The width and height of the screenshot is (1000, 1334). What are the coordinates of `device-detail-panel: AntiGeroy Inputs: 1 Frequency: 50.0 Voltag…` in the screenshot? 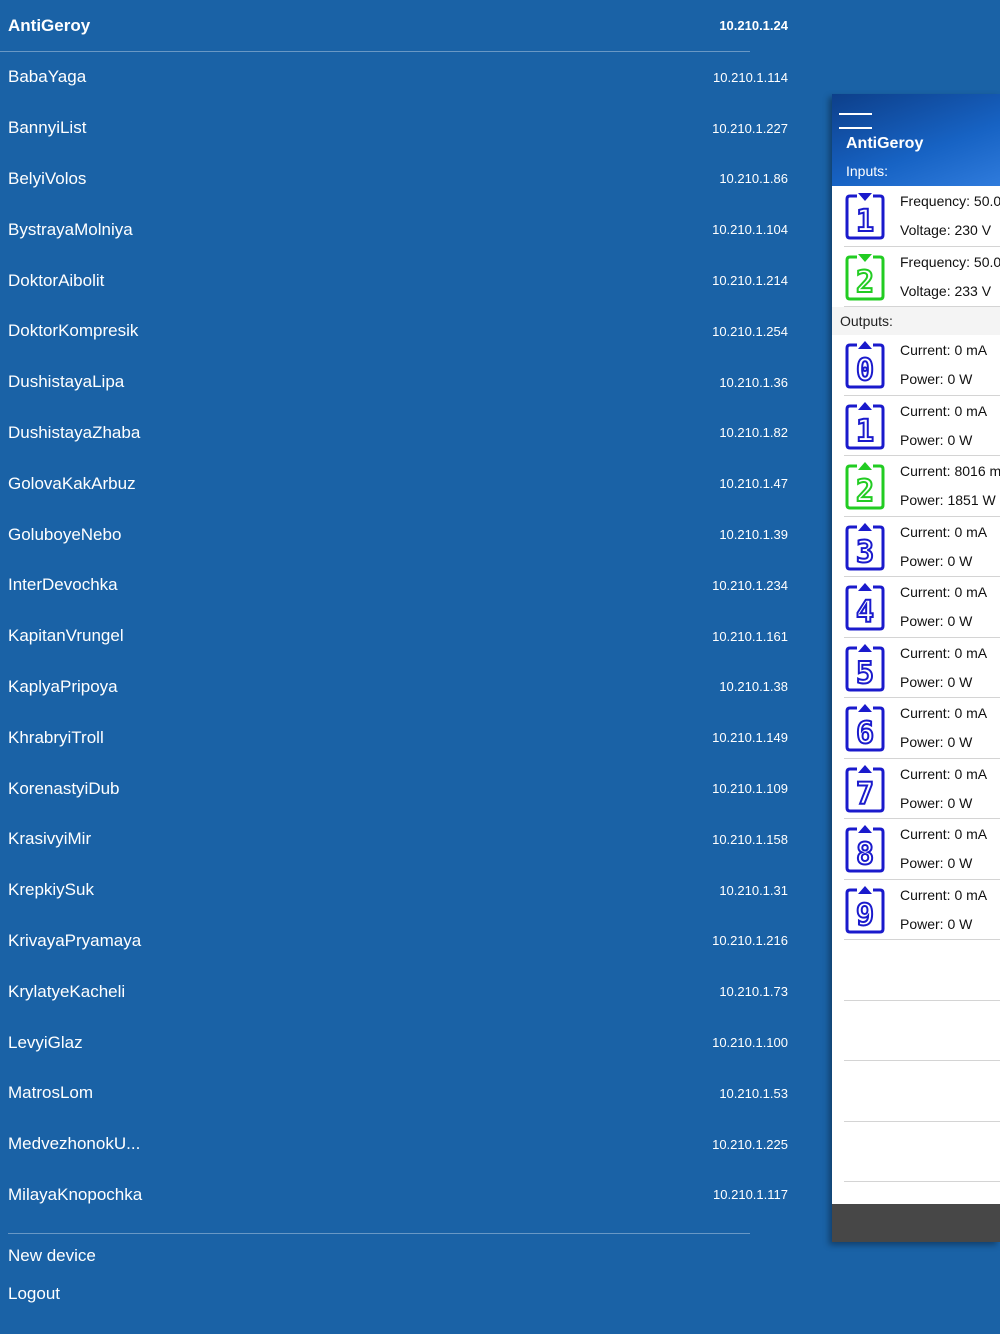 It's located at (916, 668).